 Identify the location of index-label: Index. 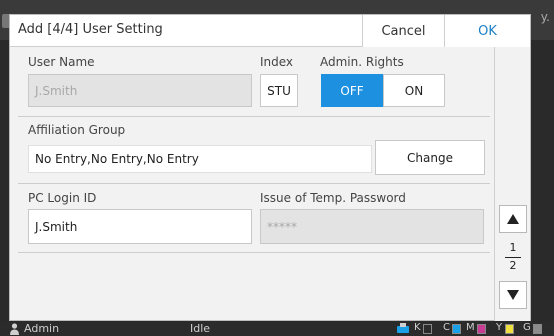
(277, 62).